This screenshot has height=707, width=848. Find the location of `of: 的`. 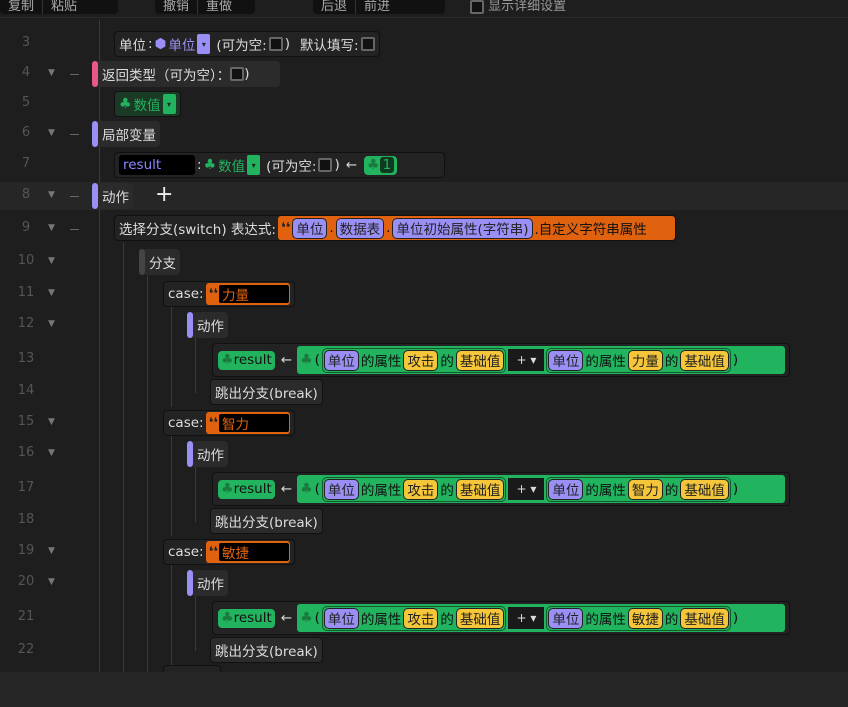

of: 的 is located at coordinates (671, 620).